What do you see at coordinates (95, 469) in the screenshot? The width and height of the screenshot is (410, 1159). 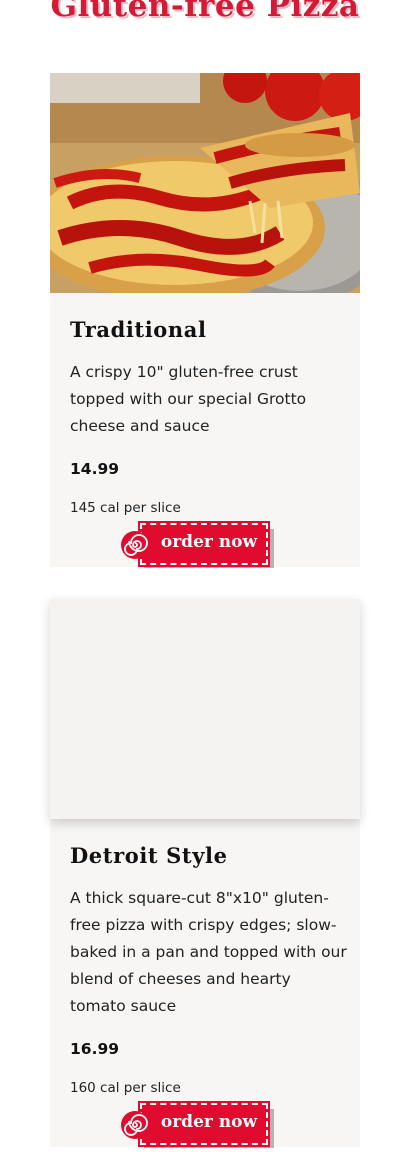 I see `item-price: 14.99` at bounding box center [95, 469].